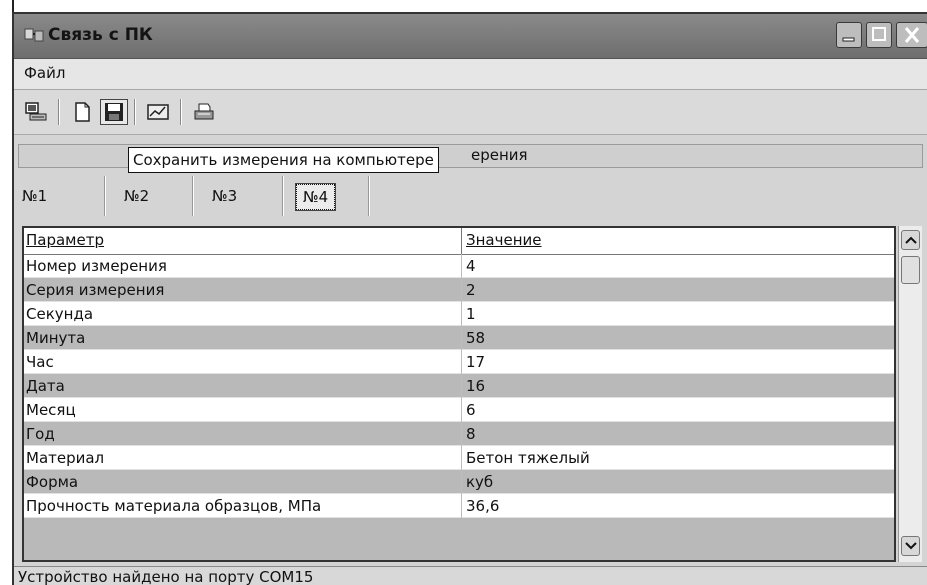 Image resolution: width=927 pixels, height=585 pixels. Describe the element at coordinates (459, 338) in the screenshot. I see `table-row: Минута 58` at that location.